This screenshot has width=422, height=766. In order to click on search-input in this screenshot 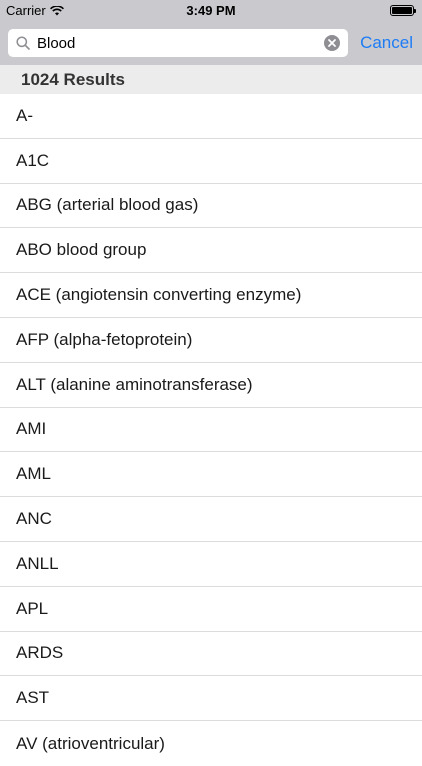, I will do `click(177, 43)`.